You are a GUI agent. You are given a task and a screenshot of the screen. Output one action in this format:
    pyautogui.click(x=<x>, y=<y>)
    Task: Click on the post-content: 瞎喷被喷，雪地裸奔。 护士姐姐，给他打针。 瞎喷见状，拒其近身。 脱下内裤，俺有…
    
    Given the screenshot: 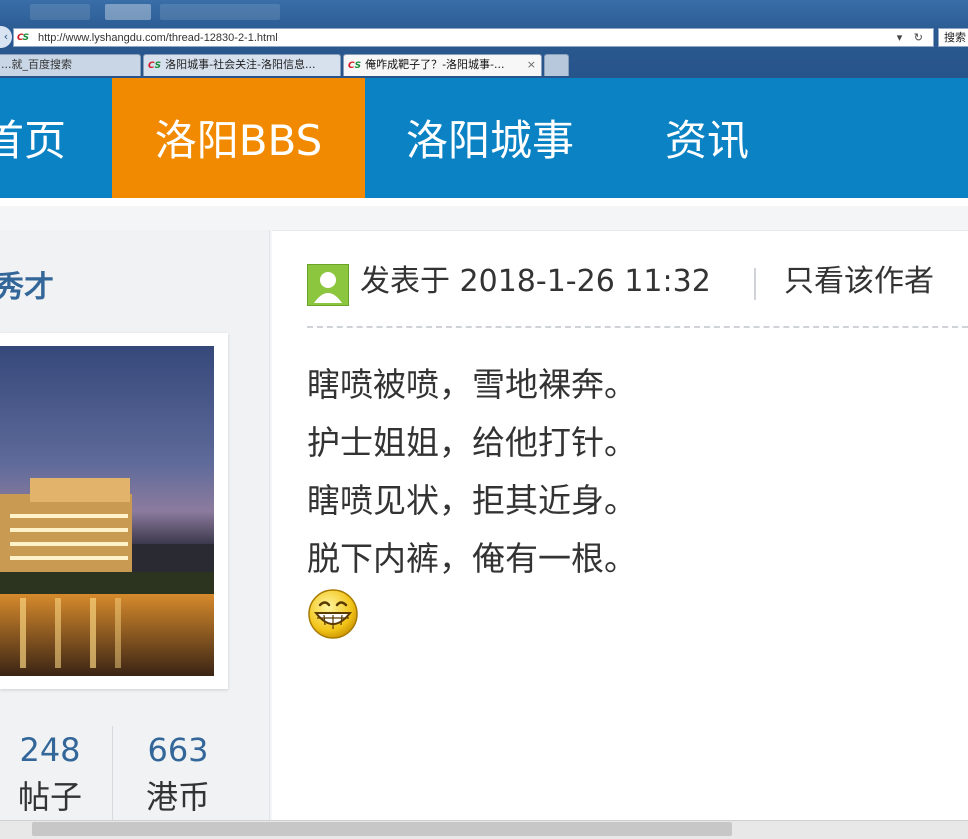 What is the action you would take?
    pyautogui.click(x=472, y=472)
    